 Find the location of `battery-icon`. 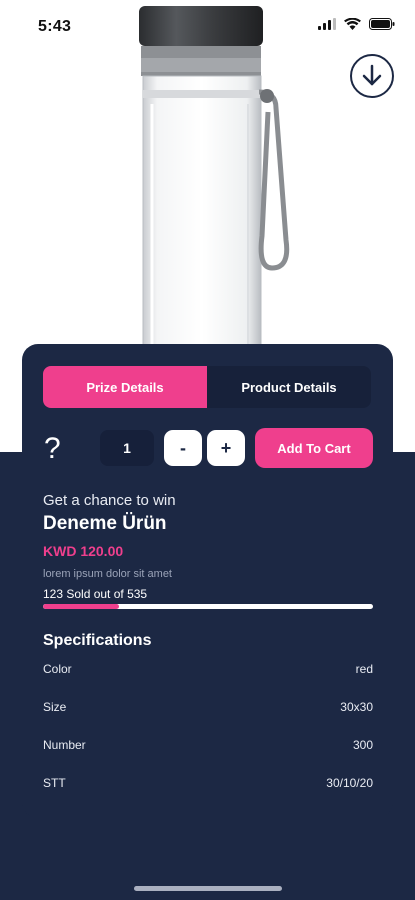

battery-icon is located at coordinates (382, 24).